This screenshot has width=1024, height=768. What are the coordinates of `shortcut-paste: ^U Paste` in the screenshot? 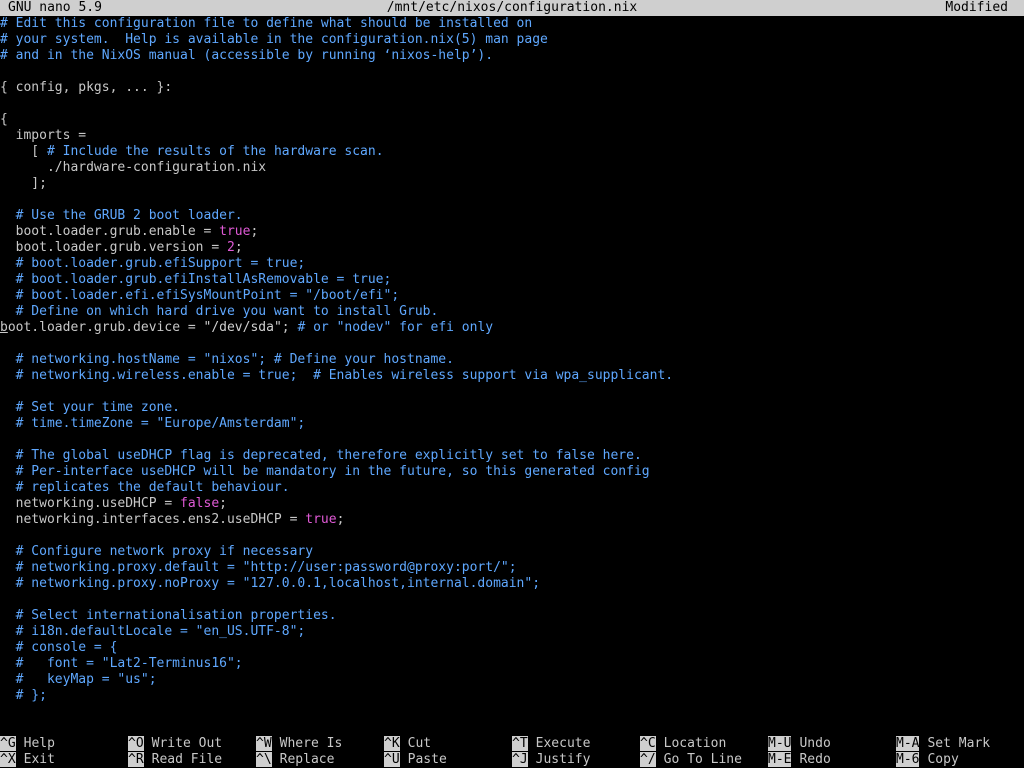 It's located at (415, 760).